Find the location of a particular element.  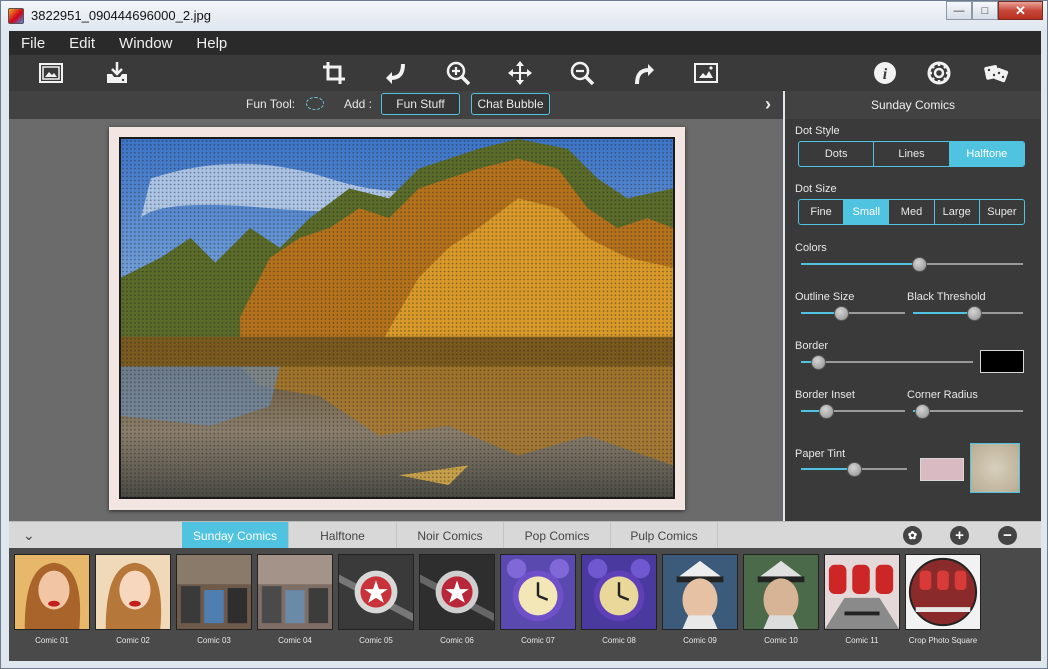

paper-tint-slider-handle is located at coordinates (854, 469).